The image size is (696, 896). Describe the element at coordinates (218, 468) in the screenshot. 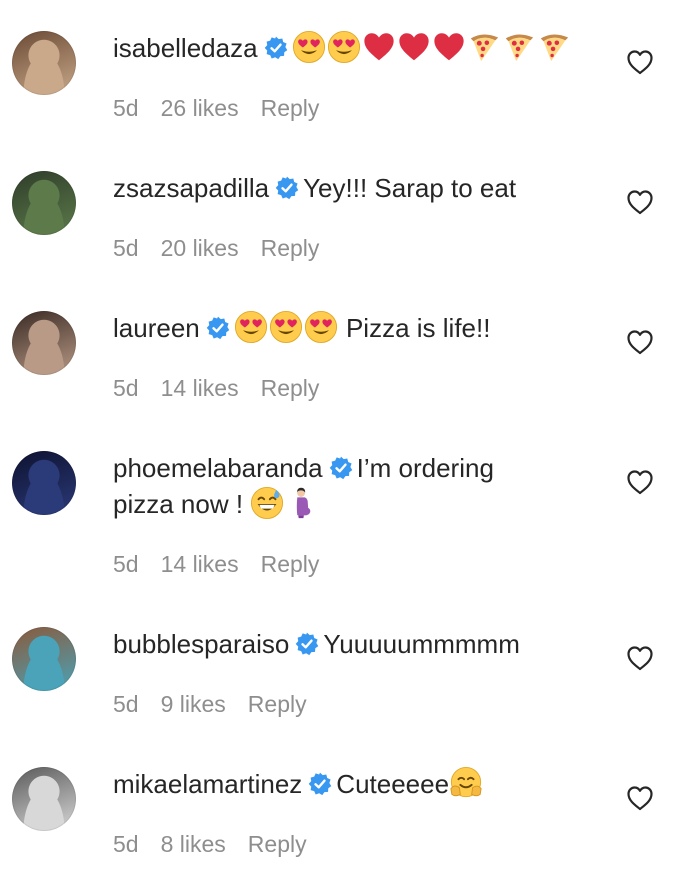

I see `username-link: phoemelabaranda` at that location.